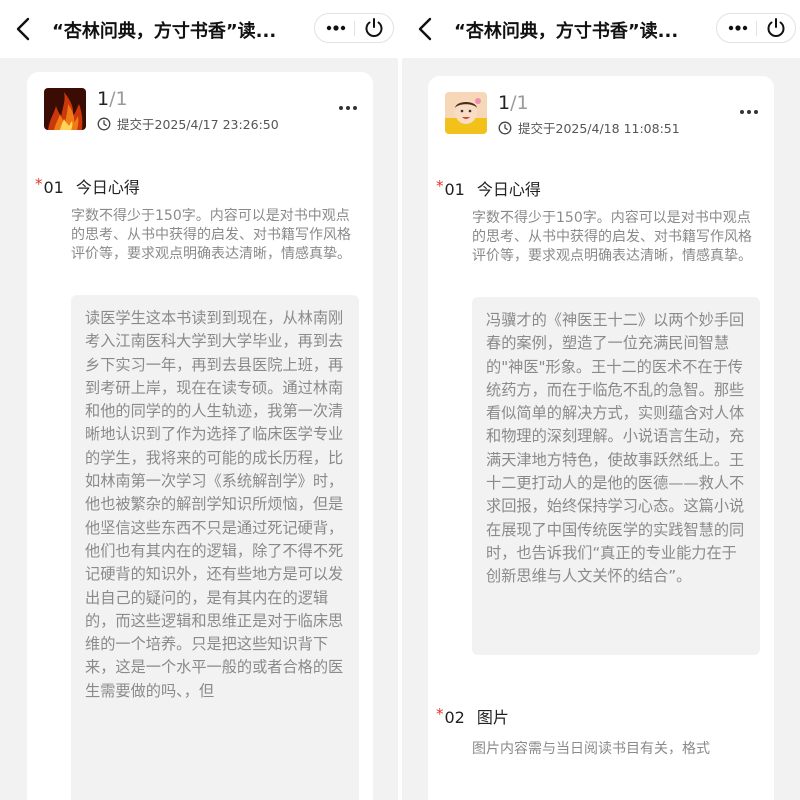 This screenshot has width=800, height=800. I want to click on question-number: 02, so click(454, 717).